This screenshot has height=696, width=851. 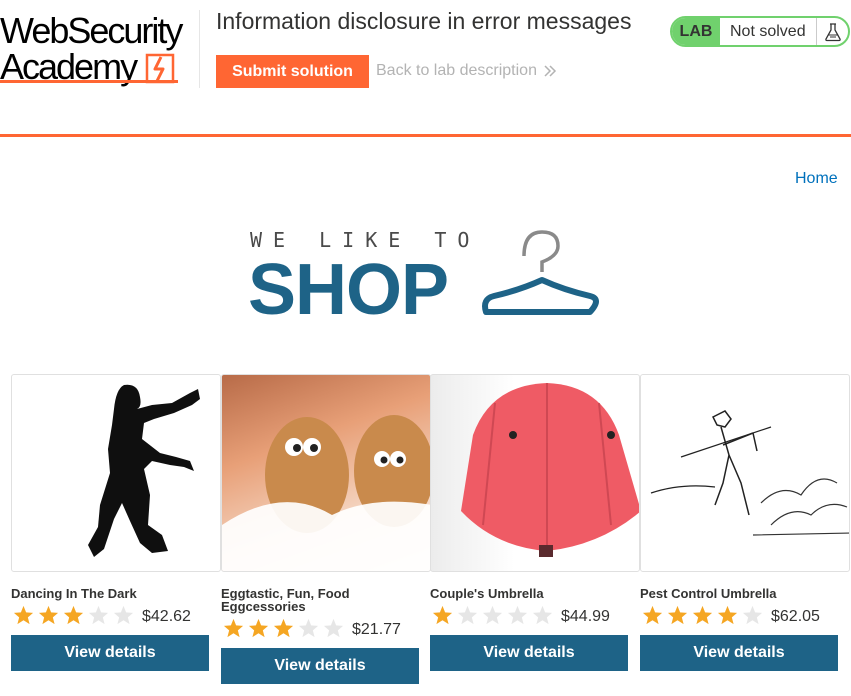 I want to click on back-to-lab-link: Back to lab description, so click(x=466, y=71).